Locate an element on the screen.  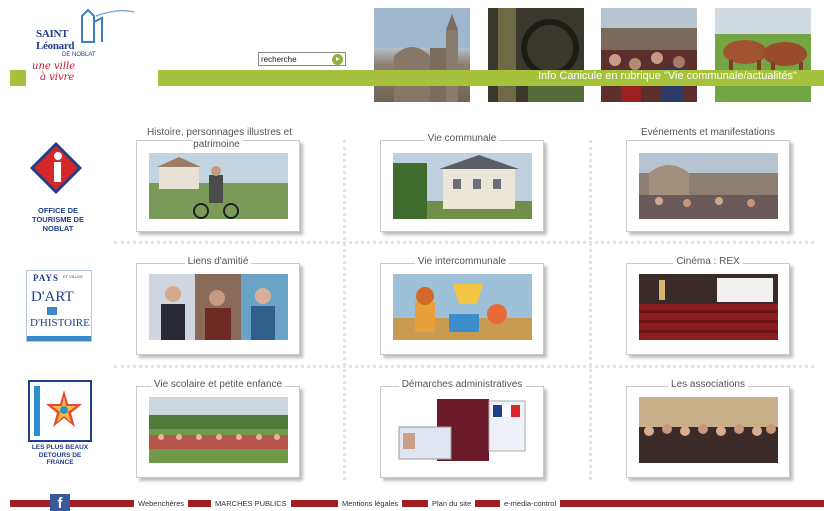
tile-title: Cinéma : REX is located at coordinates (708, 262).